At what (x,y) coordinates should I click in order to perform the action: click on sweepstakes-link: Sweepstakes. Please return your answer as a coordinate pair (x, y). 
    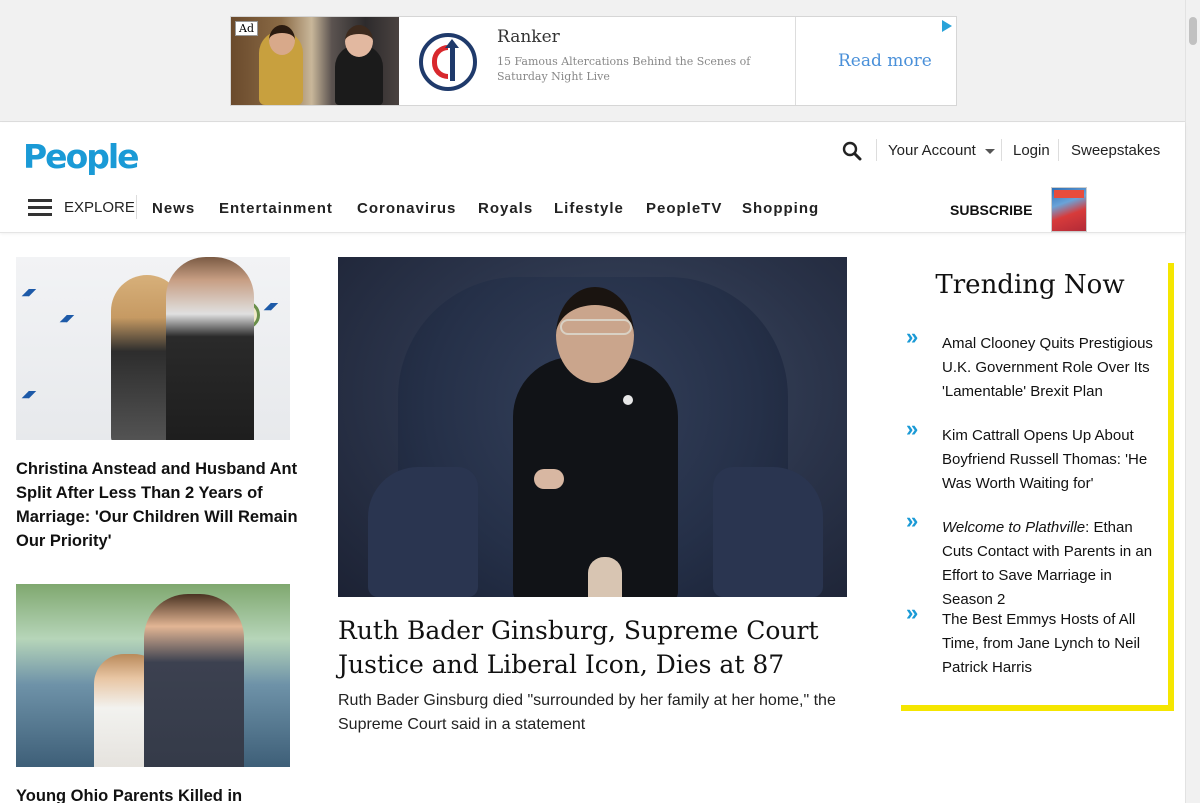
    Looking at the image, I should click on (1115, 150).